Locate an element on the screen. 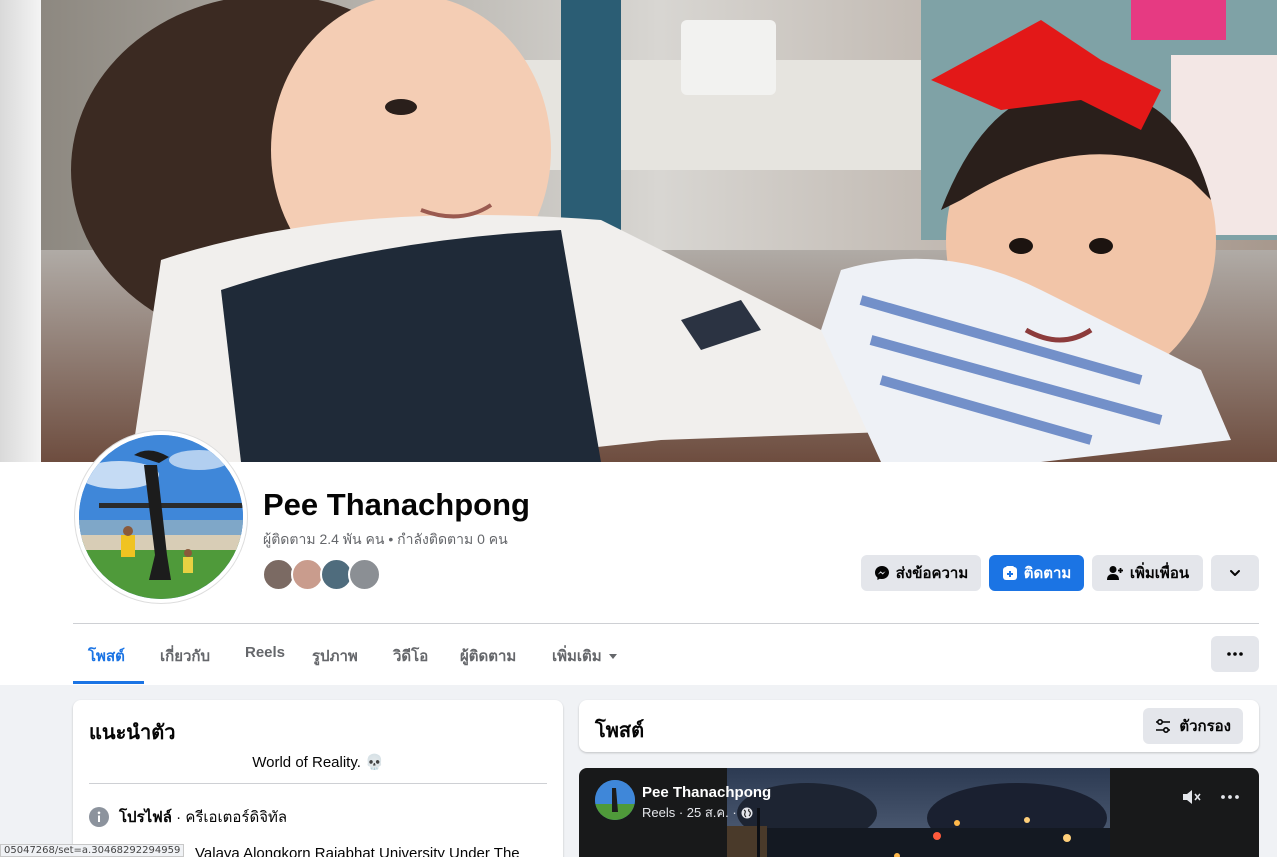 This screenshot has height=857, width=1277. follow-button: ติดตาม is located at coordinates (1036, 573).